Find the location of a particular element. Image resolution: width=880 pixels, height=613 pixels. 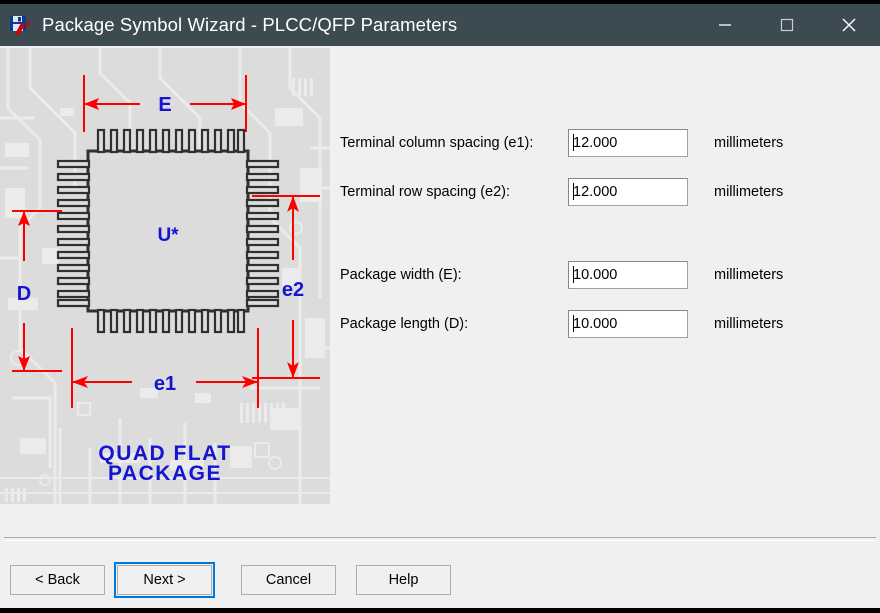

dimension-label-D: D is located at coordinates (24, 294).